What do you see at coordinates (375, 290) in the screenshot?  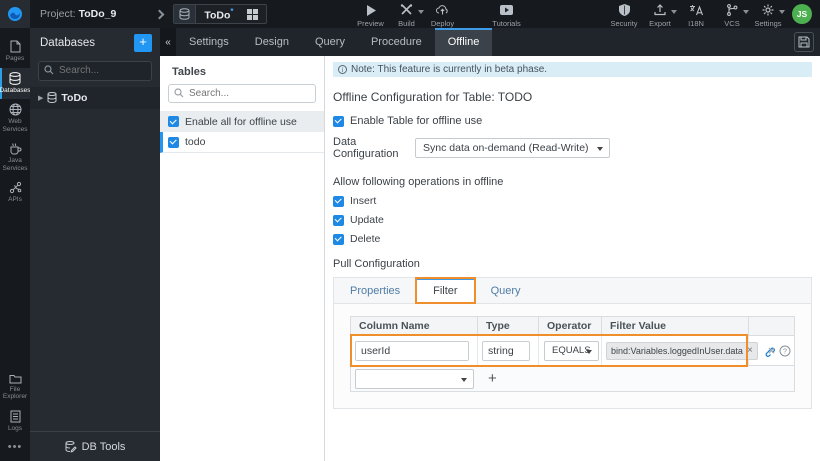 I see `pull-tab-properties: Properties` at bounding box center [375, 290].